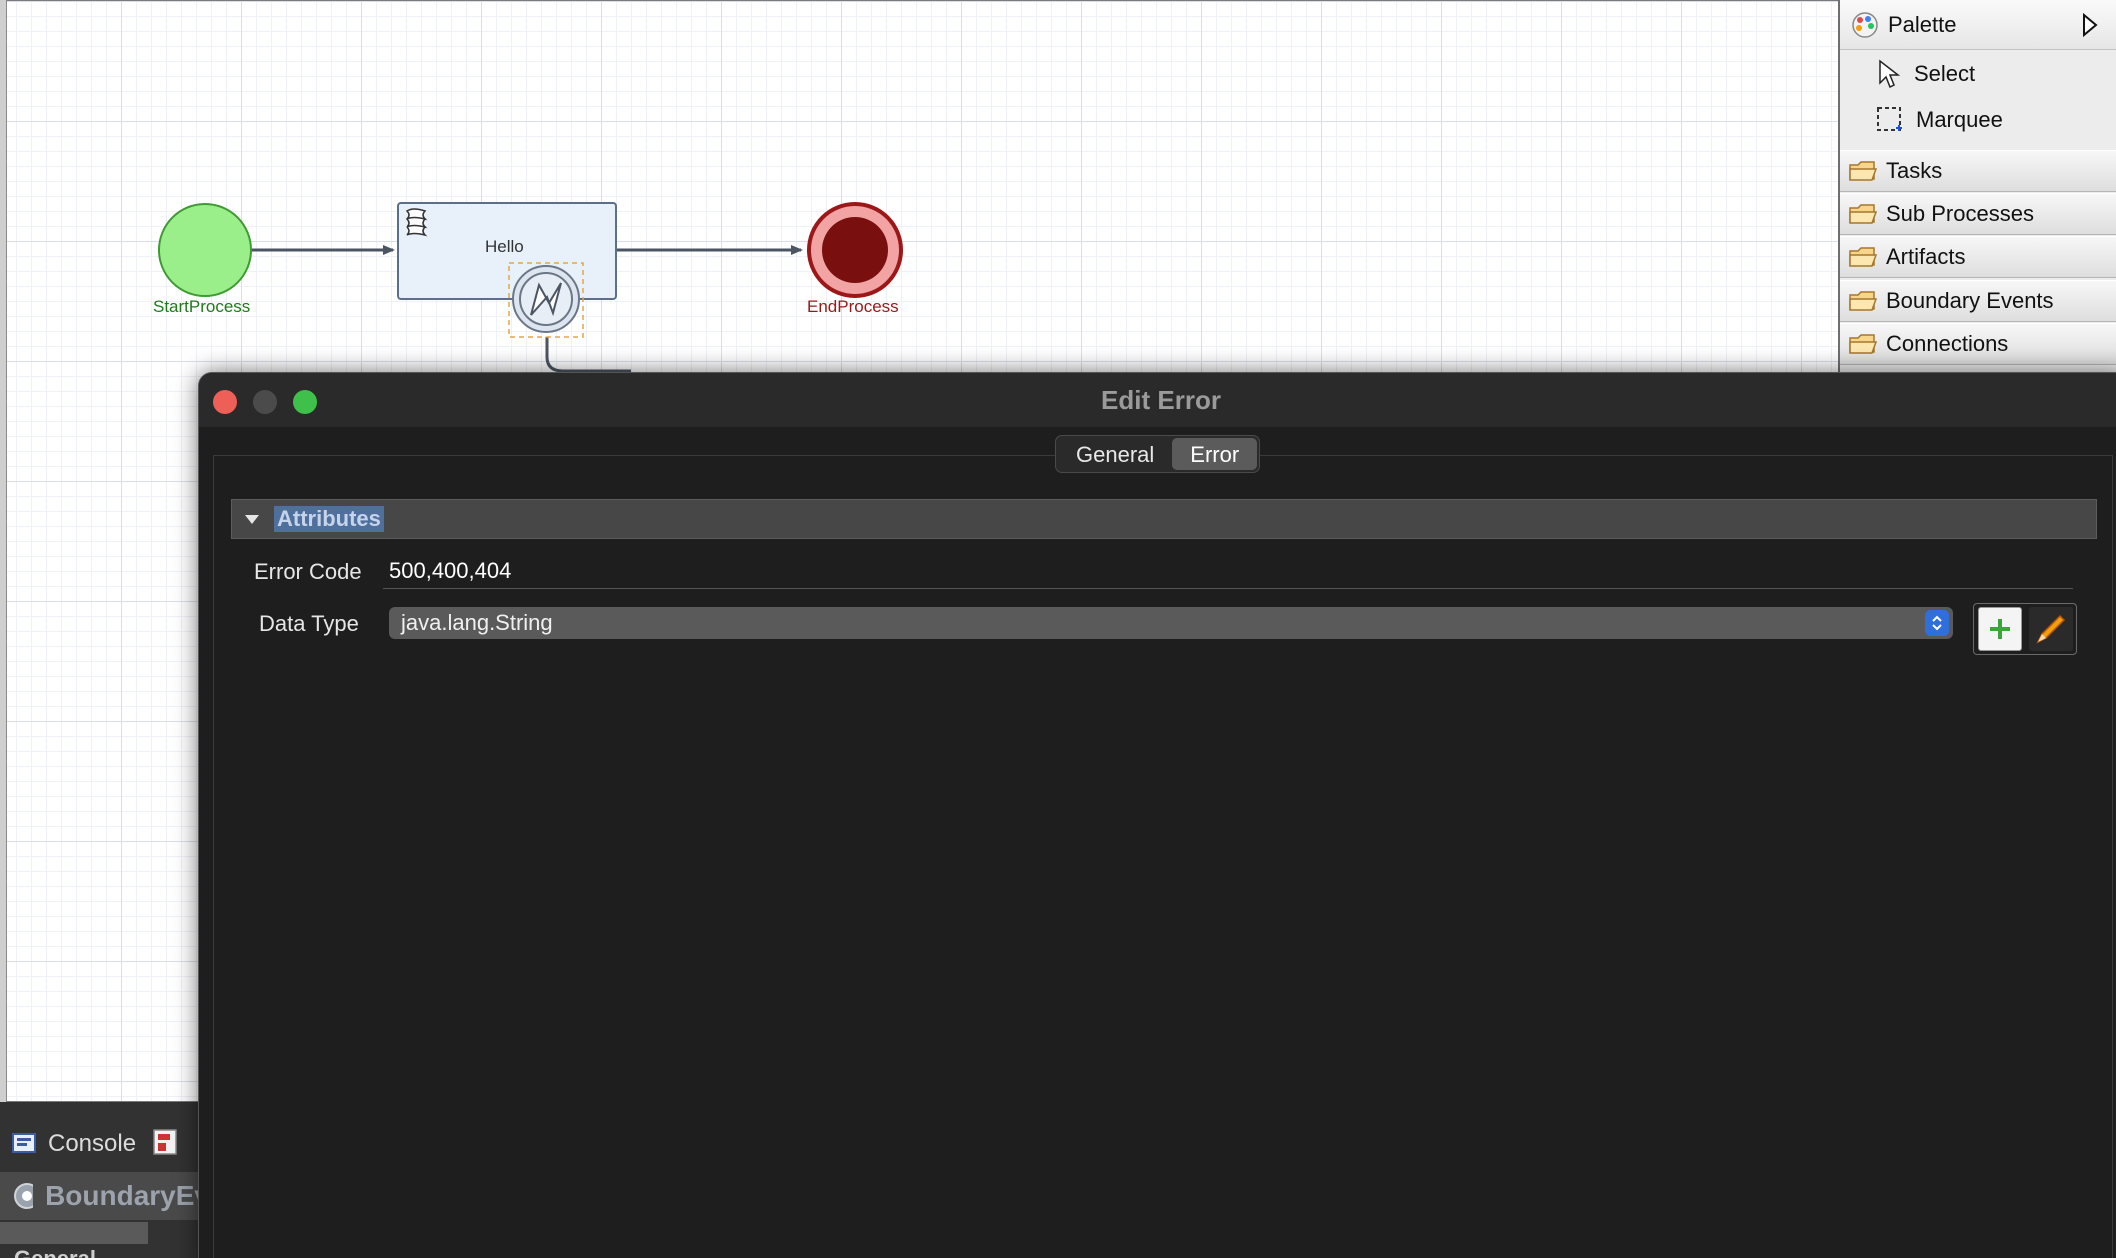  I want to click on tab-error: Error, so click(1215, 454).